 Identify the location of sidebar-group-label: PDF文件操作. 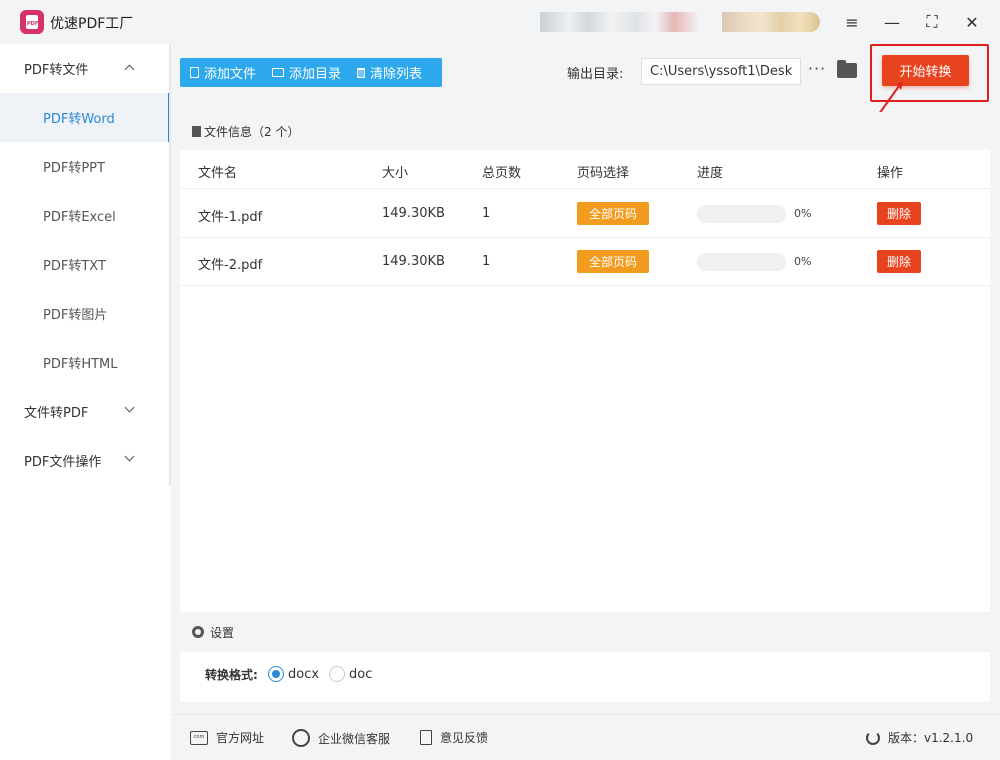
(63, 462).